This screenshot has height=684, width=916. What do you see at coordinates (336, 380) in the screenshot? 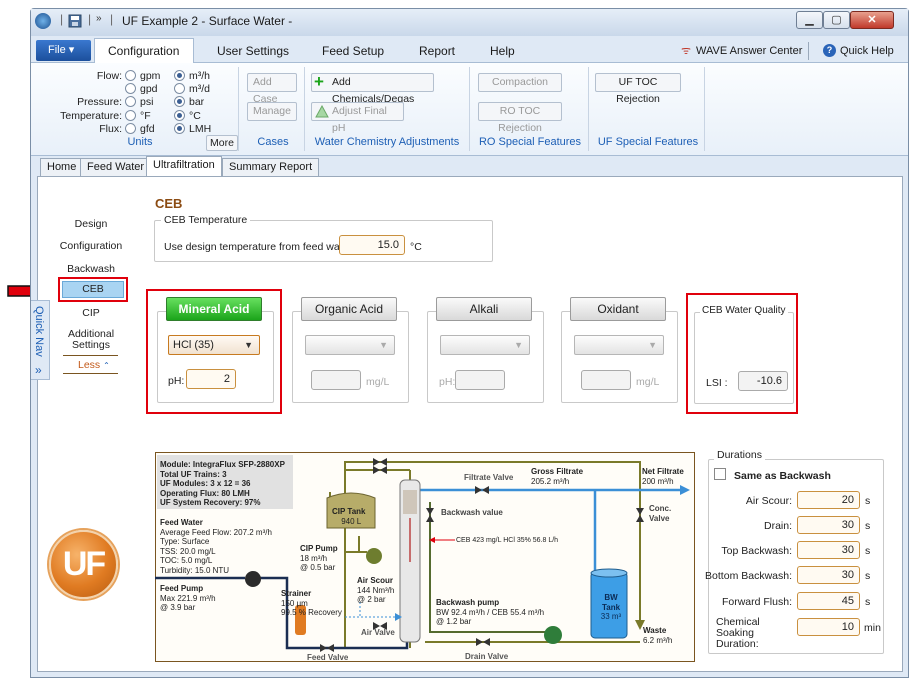
I see `organic-acid-dose-input` at bounding box center [336, 380].